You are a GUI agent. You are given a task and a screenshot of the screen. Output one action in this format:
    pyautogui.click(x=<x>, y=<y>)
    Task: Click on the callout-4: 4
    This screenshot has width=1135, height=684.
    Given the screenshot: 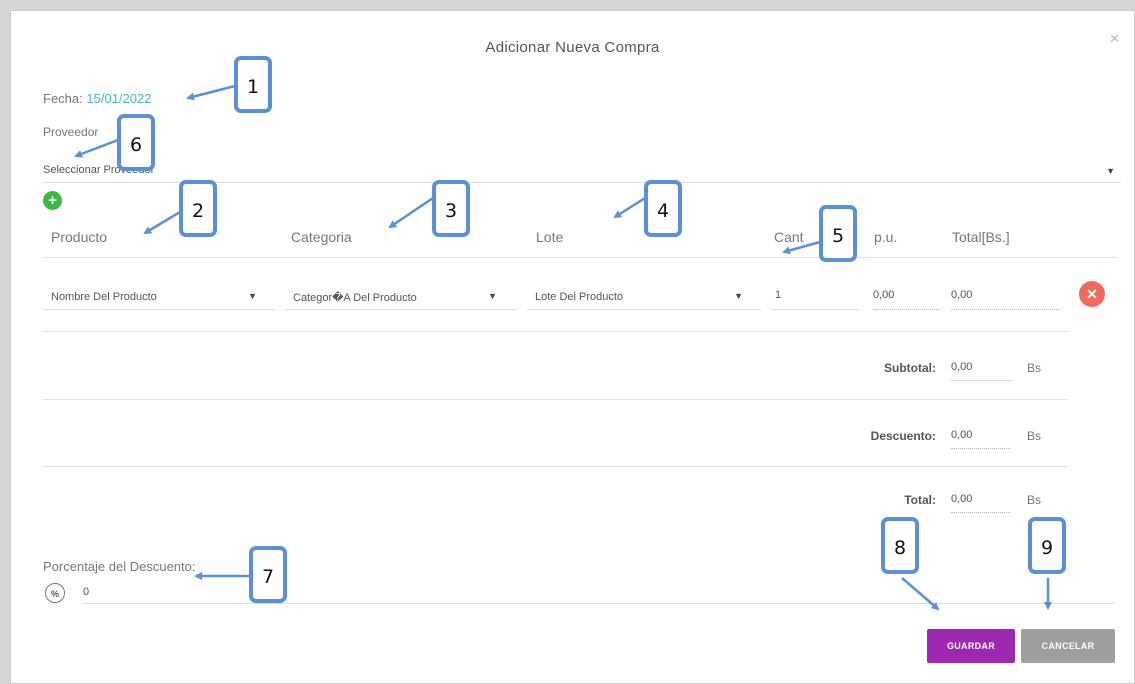 What is the action you would take?
    pyautogui.click(x=663, y=208)
    